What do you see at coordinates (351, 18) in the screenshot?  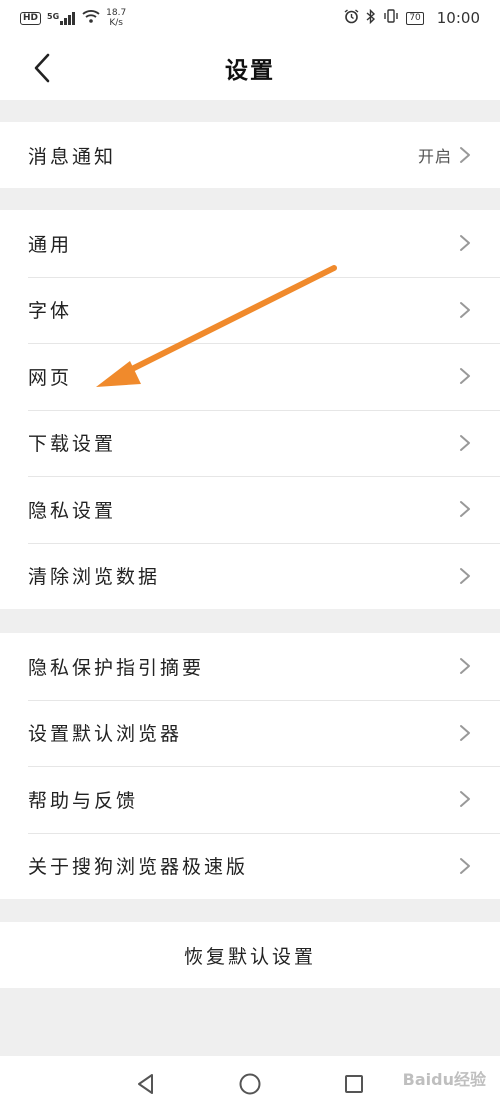 I see `alarm-icon` at bounding box center [351, 18].